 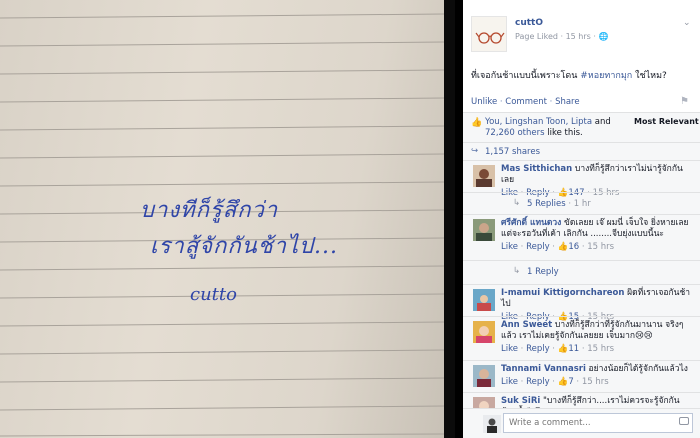 I want to click on comment-link: Comment, so click(x=526, y=102).